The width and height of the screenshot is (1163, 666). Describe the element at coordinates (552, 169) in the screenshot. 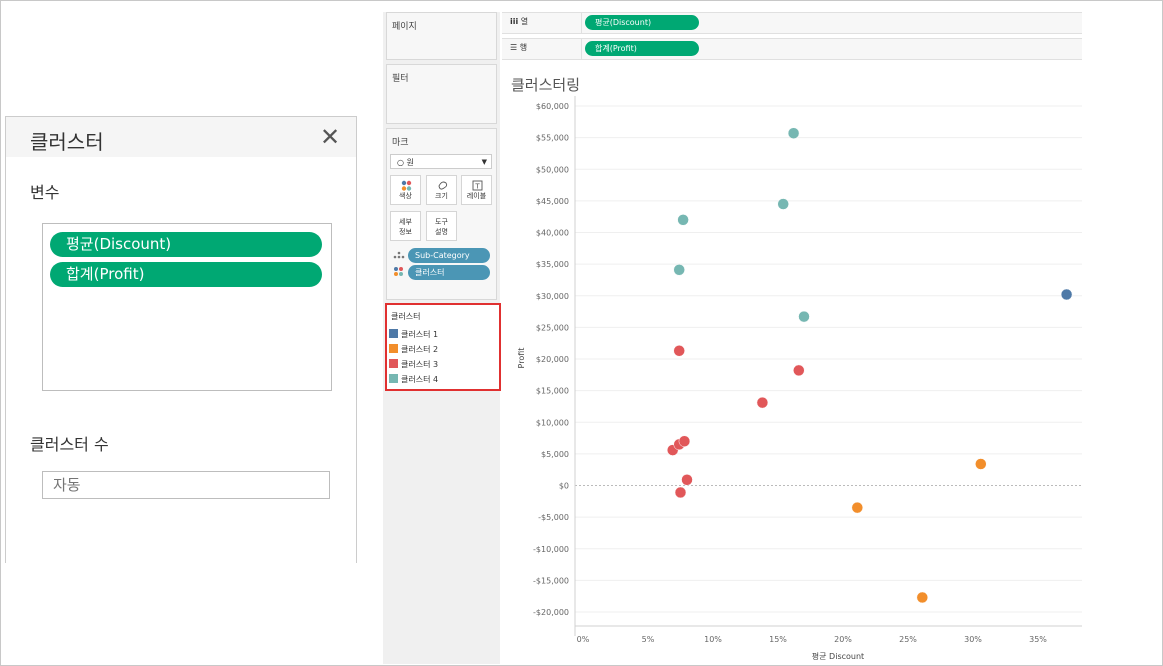

I see `y-tick-label: $50,000` at that location.